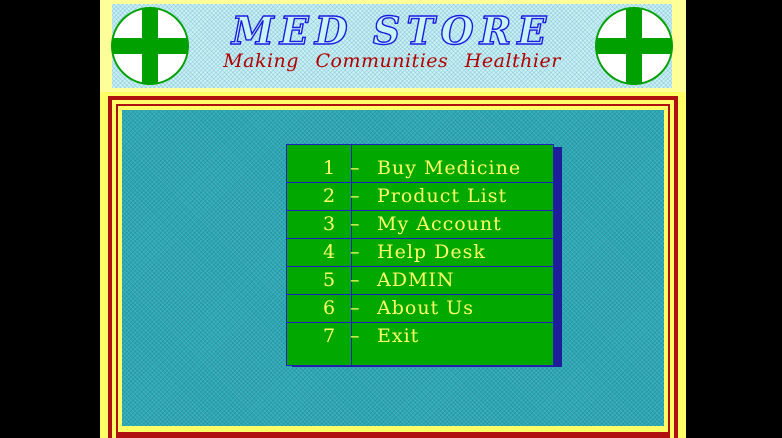  I want to click on menu-item-key: 6, so click(329, 308).